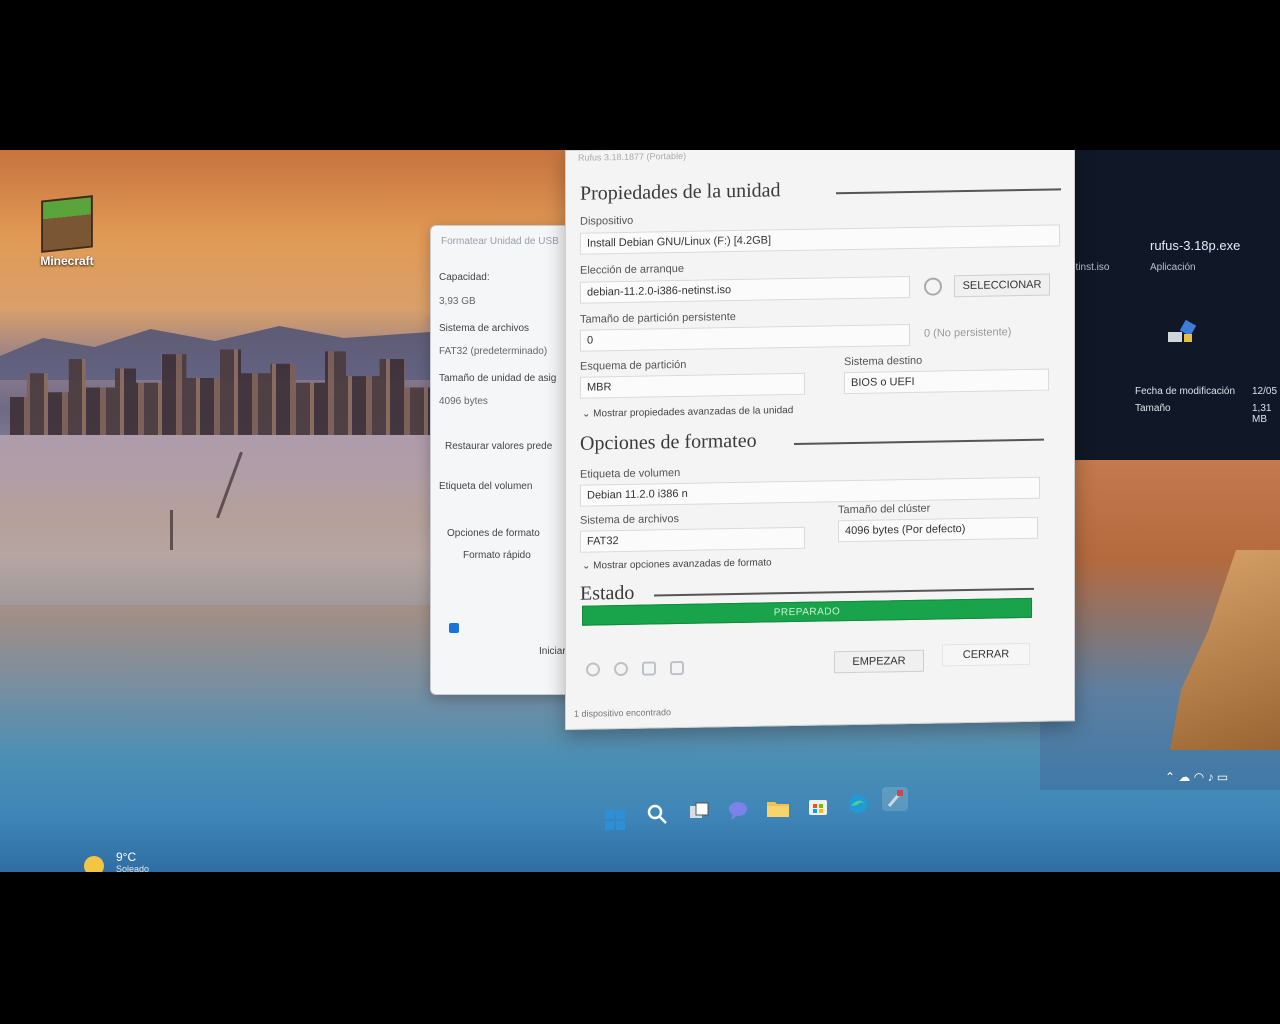  Describe the element at coordinates (657, 814) in the screenshot. I see `search-icon` at that location.